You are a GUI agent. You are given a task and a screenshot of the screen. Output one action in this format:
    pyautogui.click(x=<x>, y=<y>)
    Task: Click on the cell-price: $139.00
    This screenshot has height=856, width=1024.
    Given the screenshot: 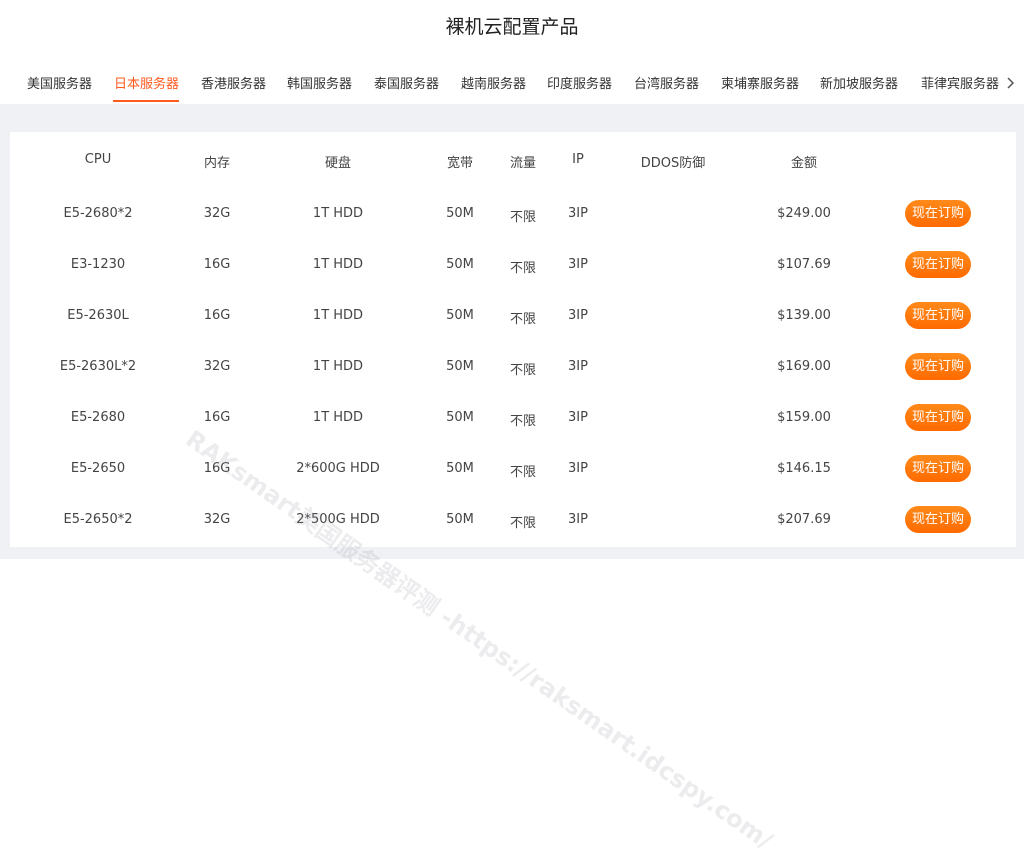 What is the action you would take?
    pyautogui.click(x=804, y=315)
    